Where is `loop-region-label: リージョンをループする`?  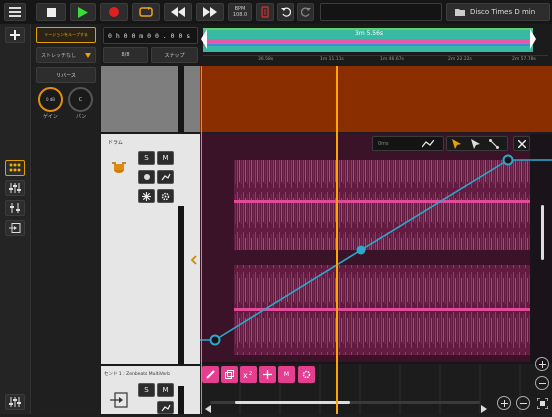 loop-region-label: リージョンをループする is located at coordinates (66, 34).